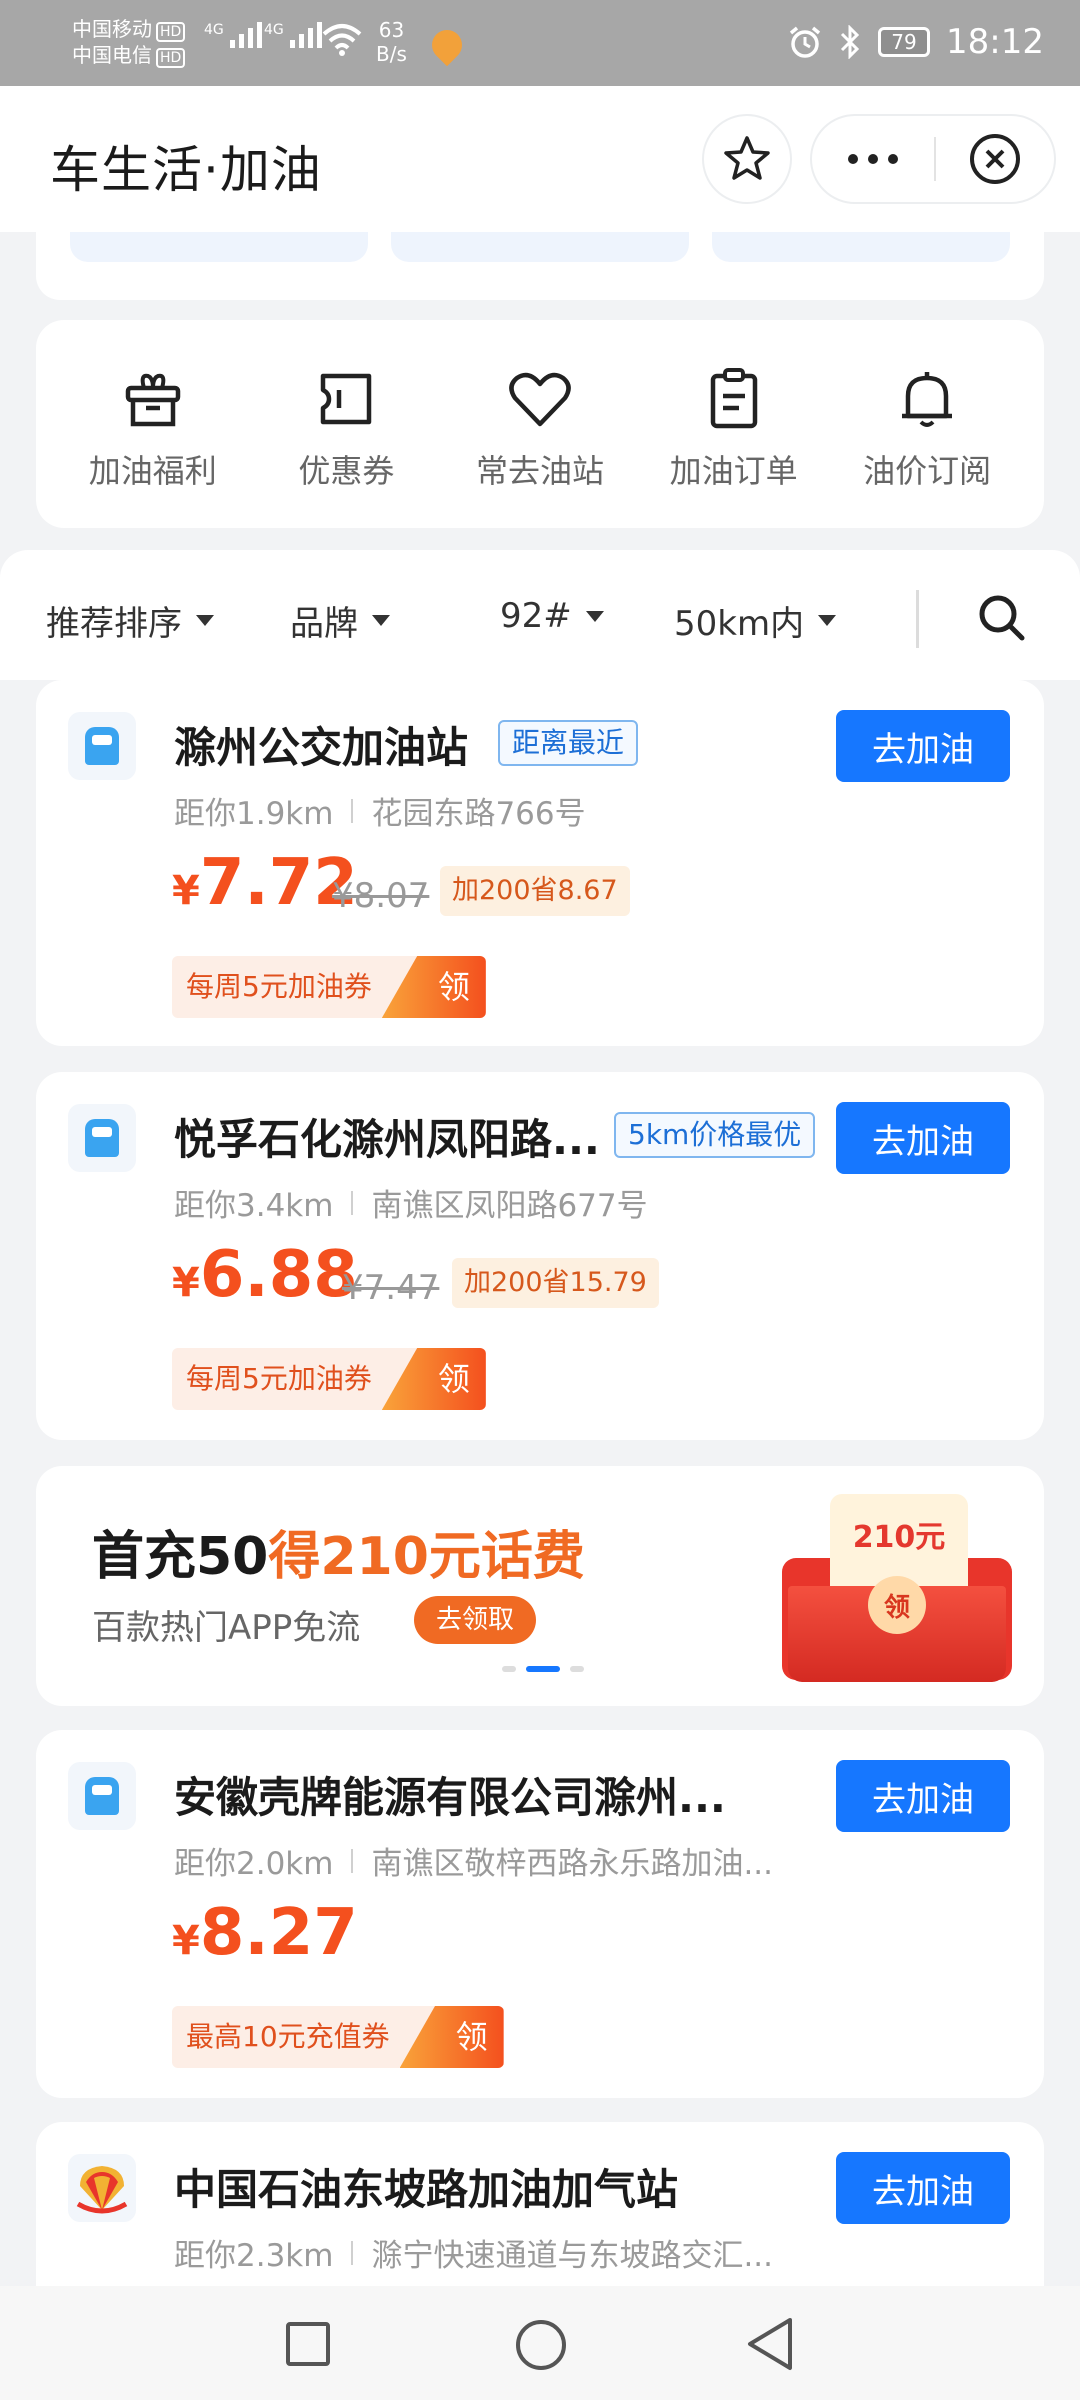 The image size is (1080, 2400). Describe the element at coordinates (112, 55) in the screenshot. I see `carrier-2: 中国电信` at that location.